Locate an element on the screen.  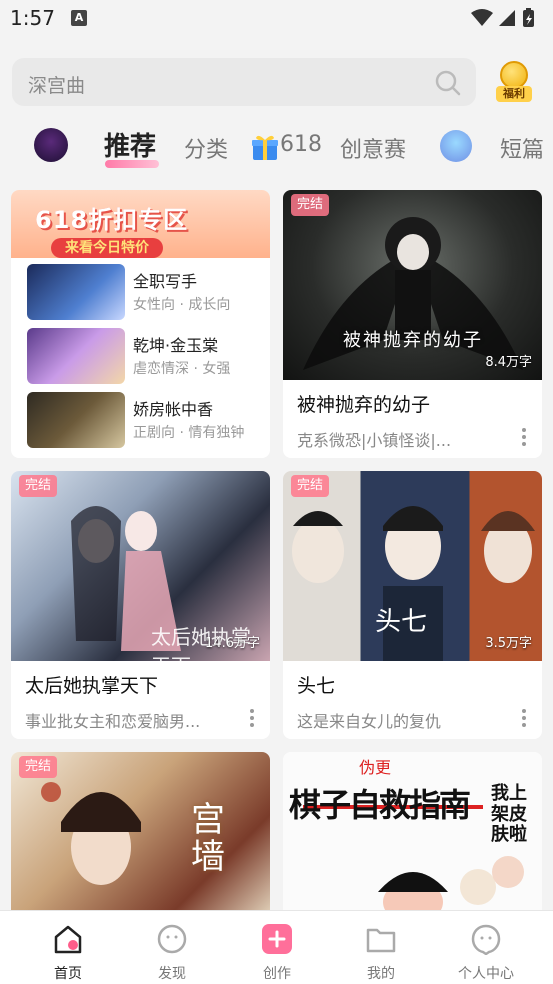
cover-side-text: 我上架皮肤啦 is located at coordinates (509, 814).